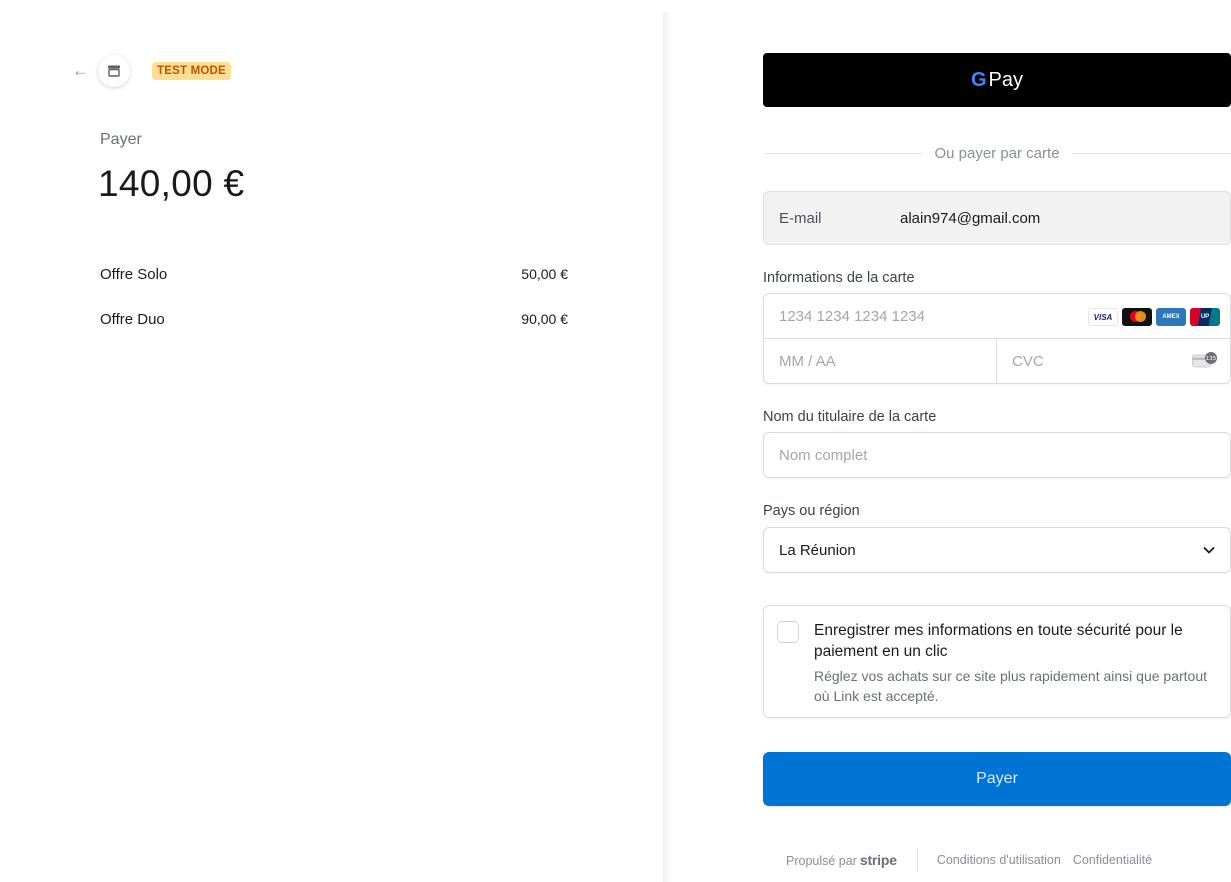 Image resolution: width=1231 pixels, height=882 pixels. Describe the element at coordinates (544, 319) in the screenshot. I see `line-item-price: 90,00 €` at that location.